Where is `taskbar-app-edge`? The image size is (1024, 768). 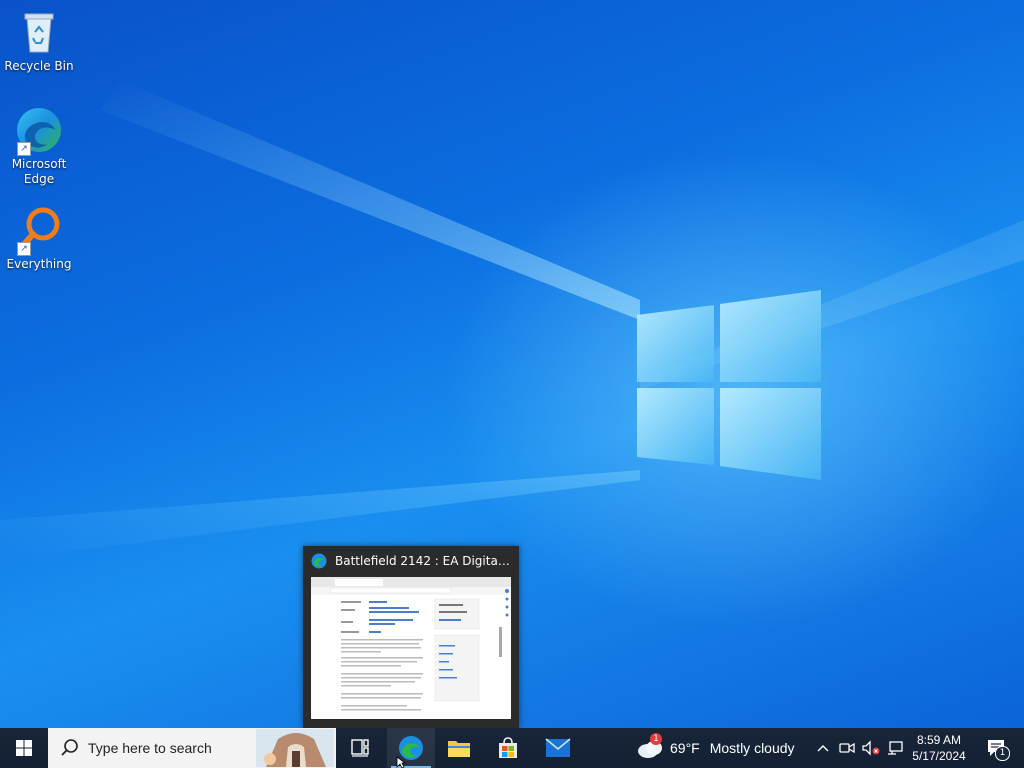
taskbar-app-edge is located at coordinates (411, 748).